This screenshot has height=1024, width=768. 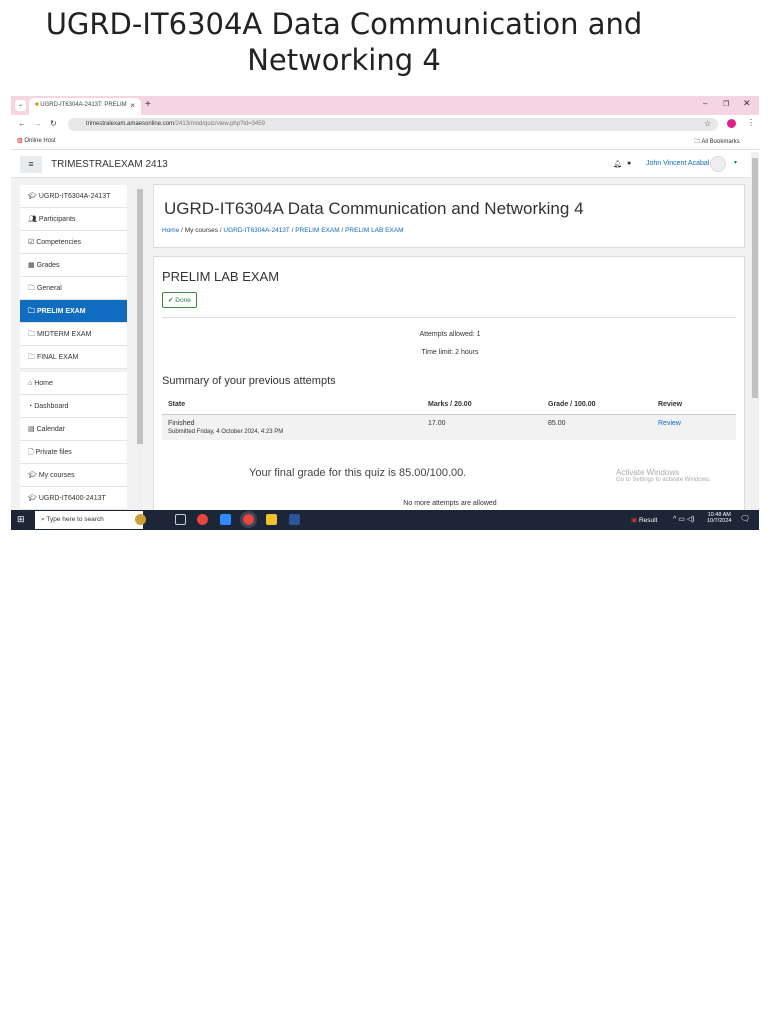 What do you see at coordinates (32, 429) in the screenshot?
I see `calendar-icon: ▤` at bounding box center [32, 429].